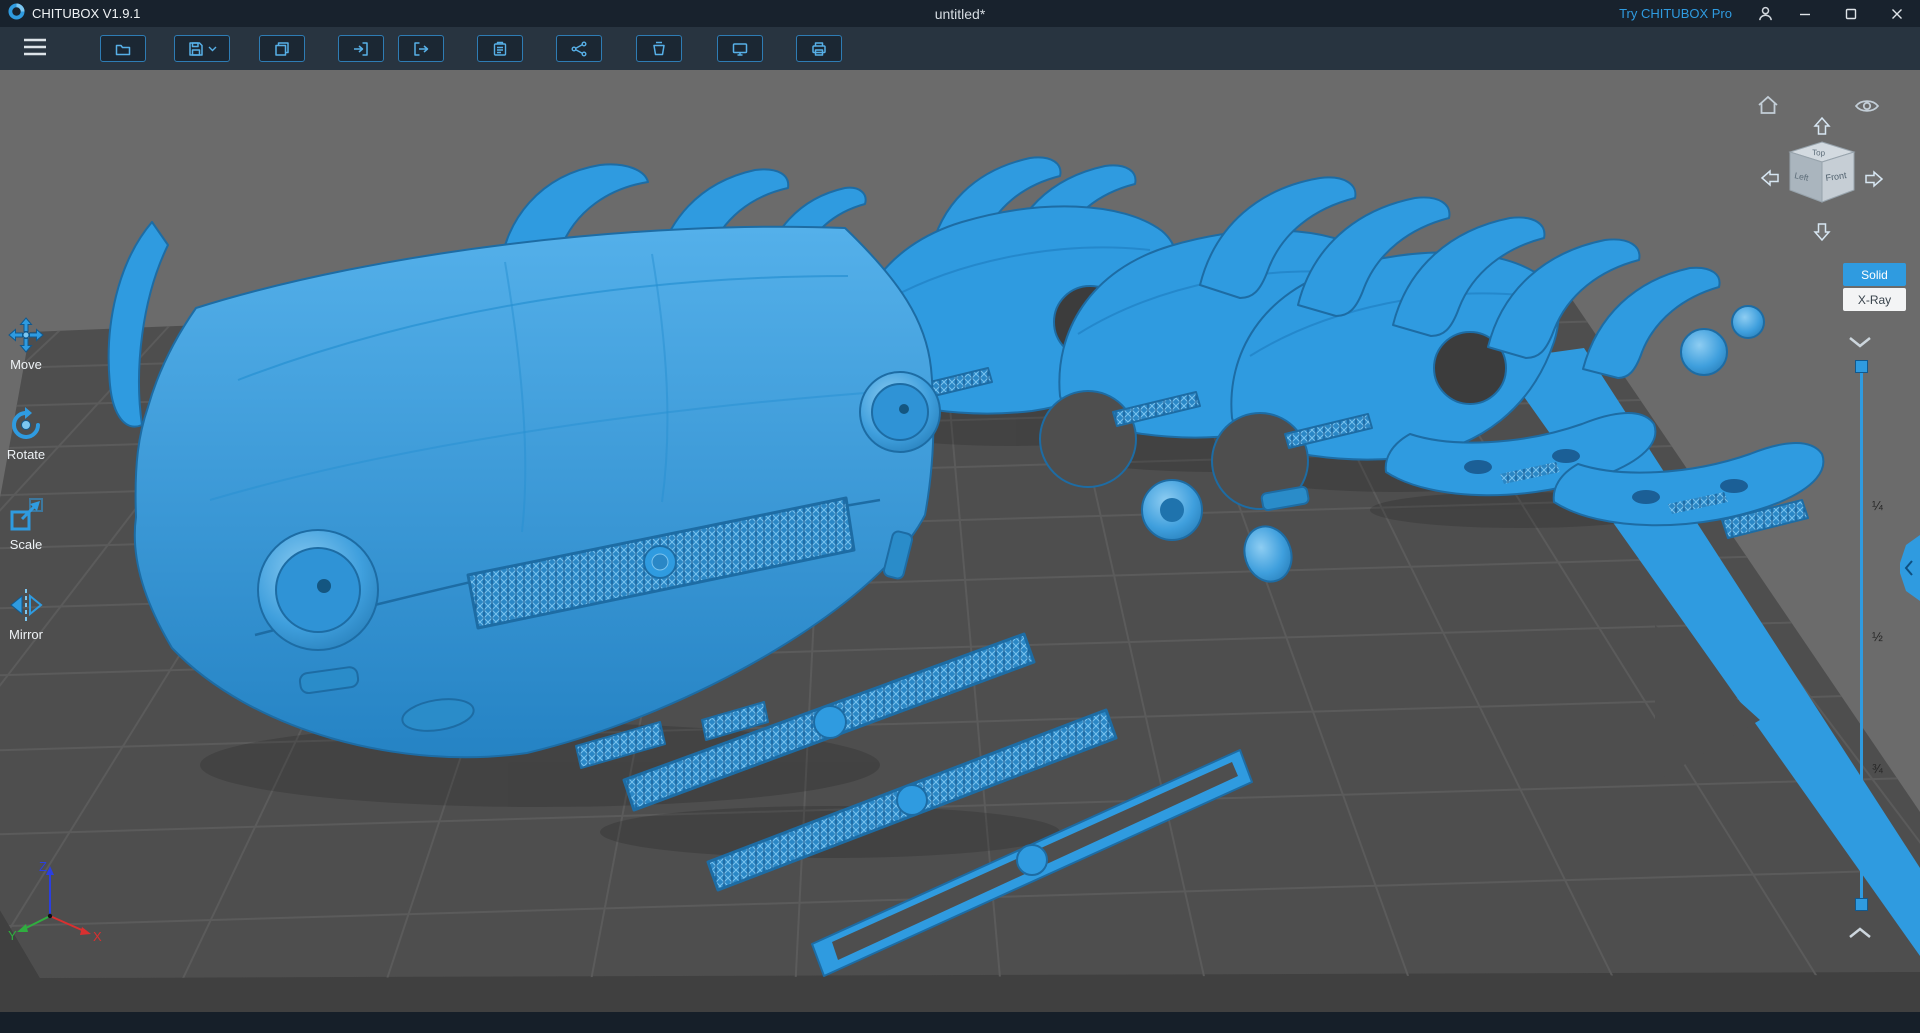  I want to click on settings-panel-handle, so click(1910, 569).